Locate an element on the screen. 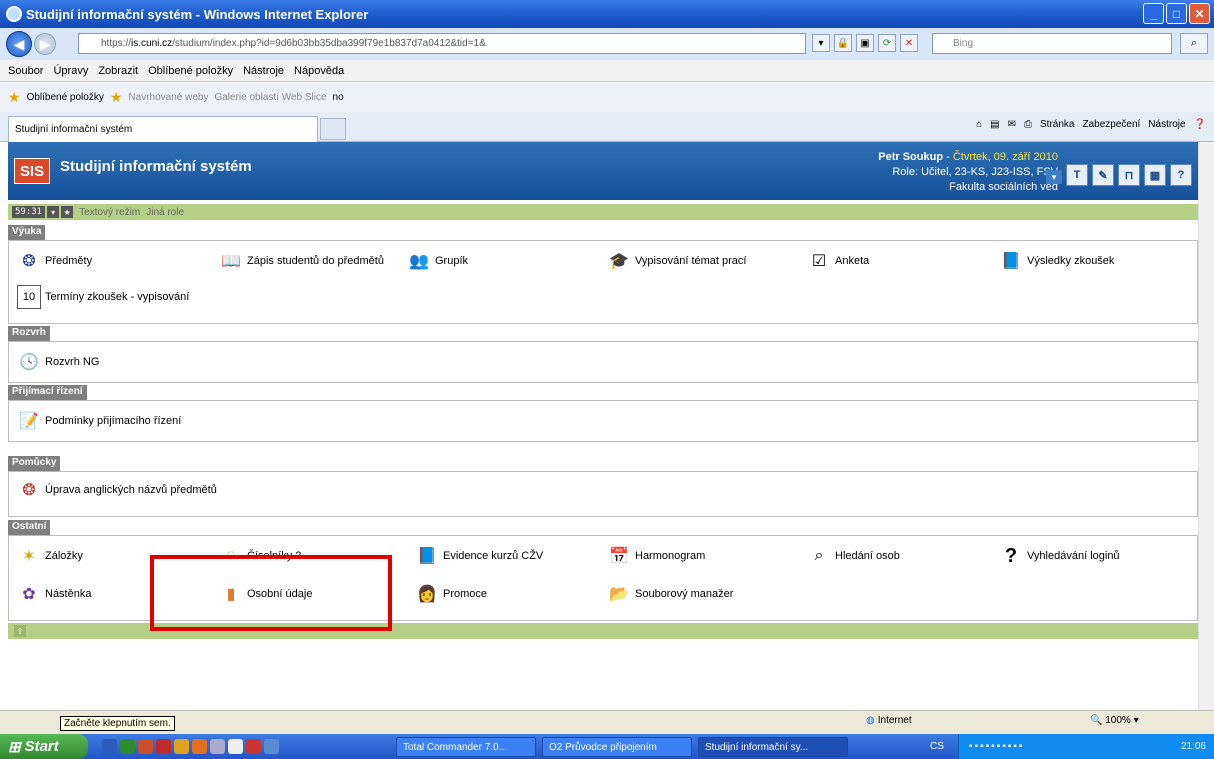 The height and width of the screenshot is (759, 1214). help-icon: ❓ is located at coordinates (1200, 124).